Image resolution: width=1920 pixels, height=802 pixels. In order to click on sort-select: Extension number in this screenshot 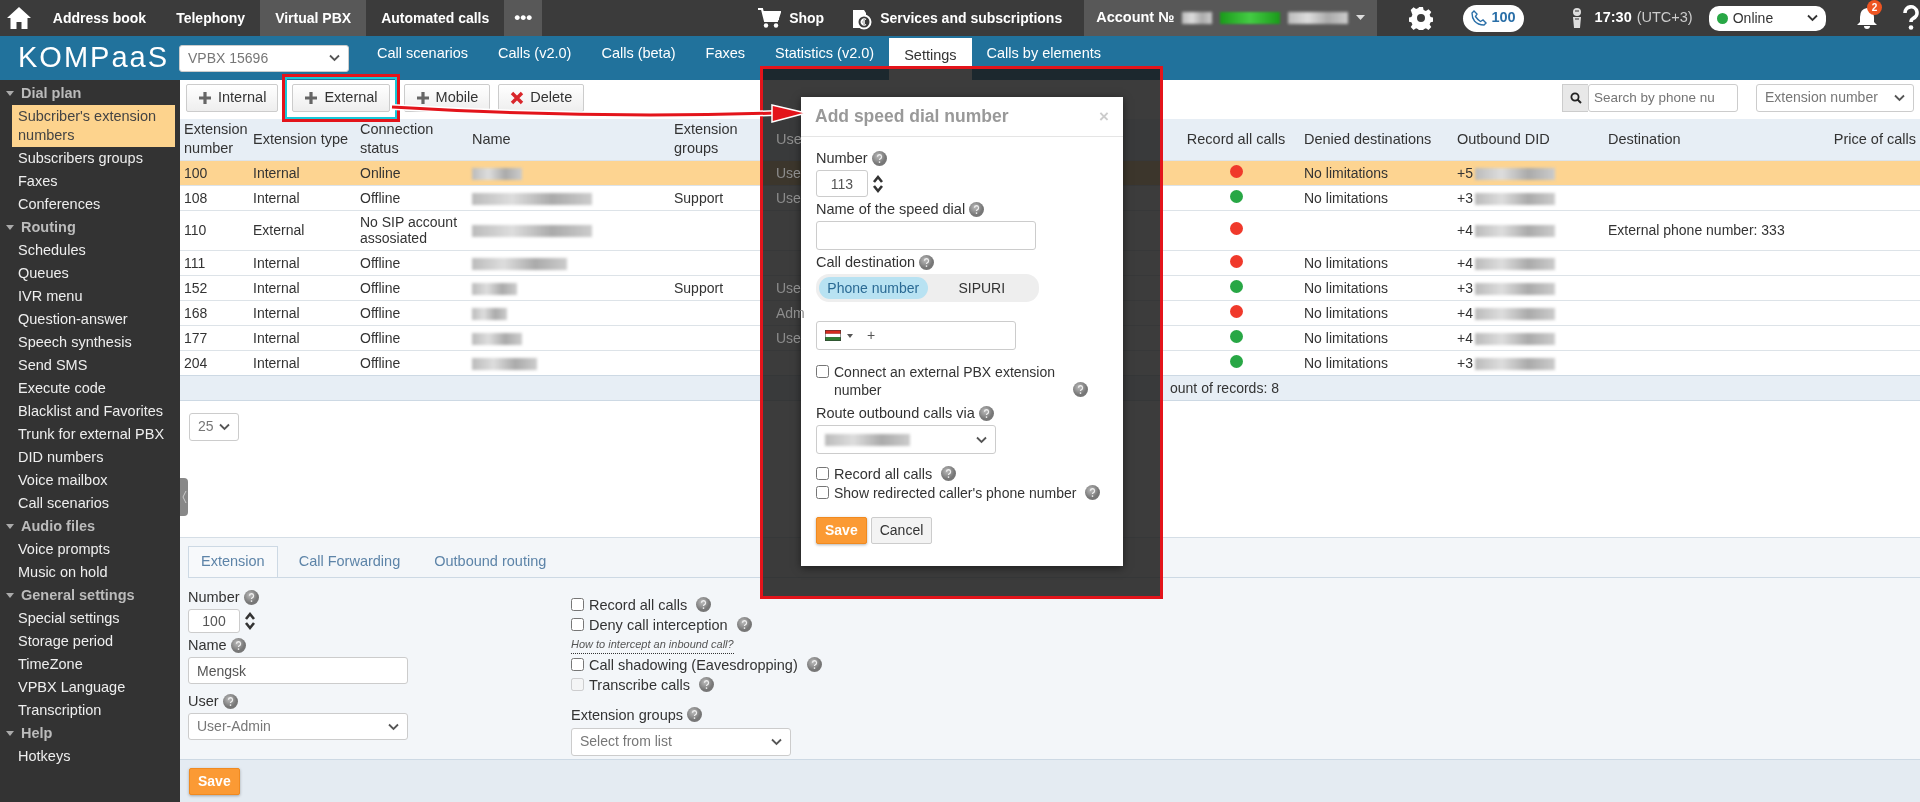, I will do `click(1835, 97)`.